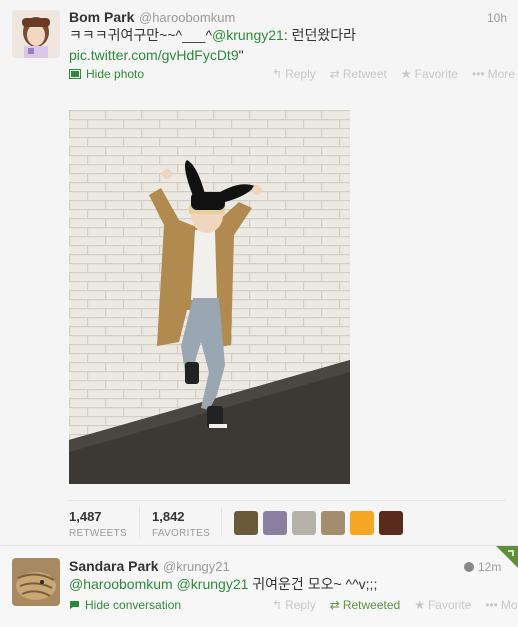  I want to click on favorites-stat: 1,842 FAVORITES, so click(181, 524).